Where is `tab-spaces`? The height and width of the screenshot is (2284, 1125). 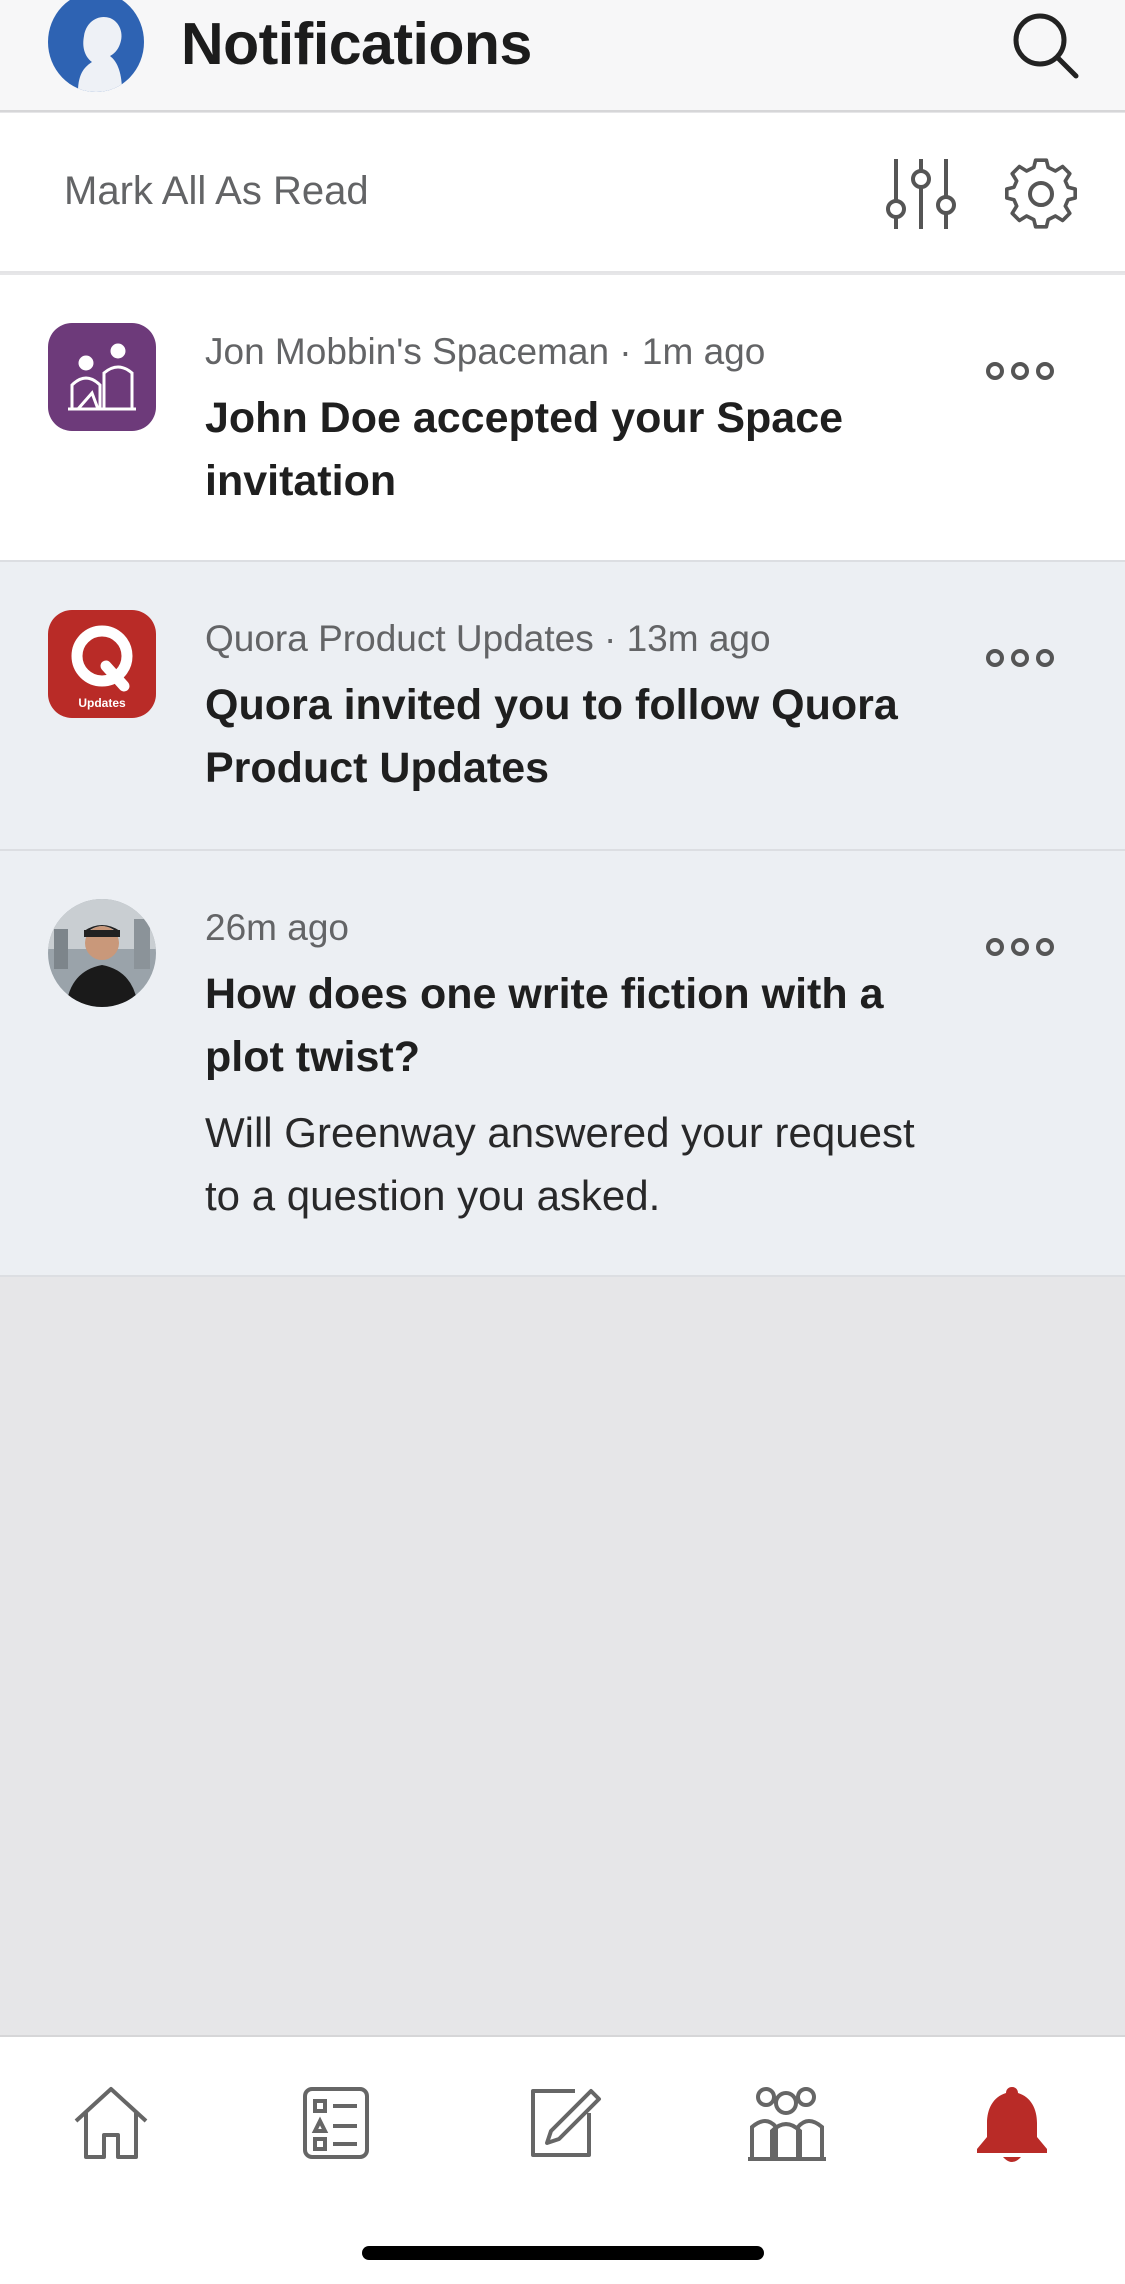
tab-spaces is located at coordinates (787, 2122).